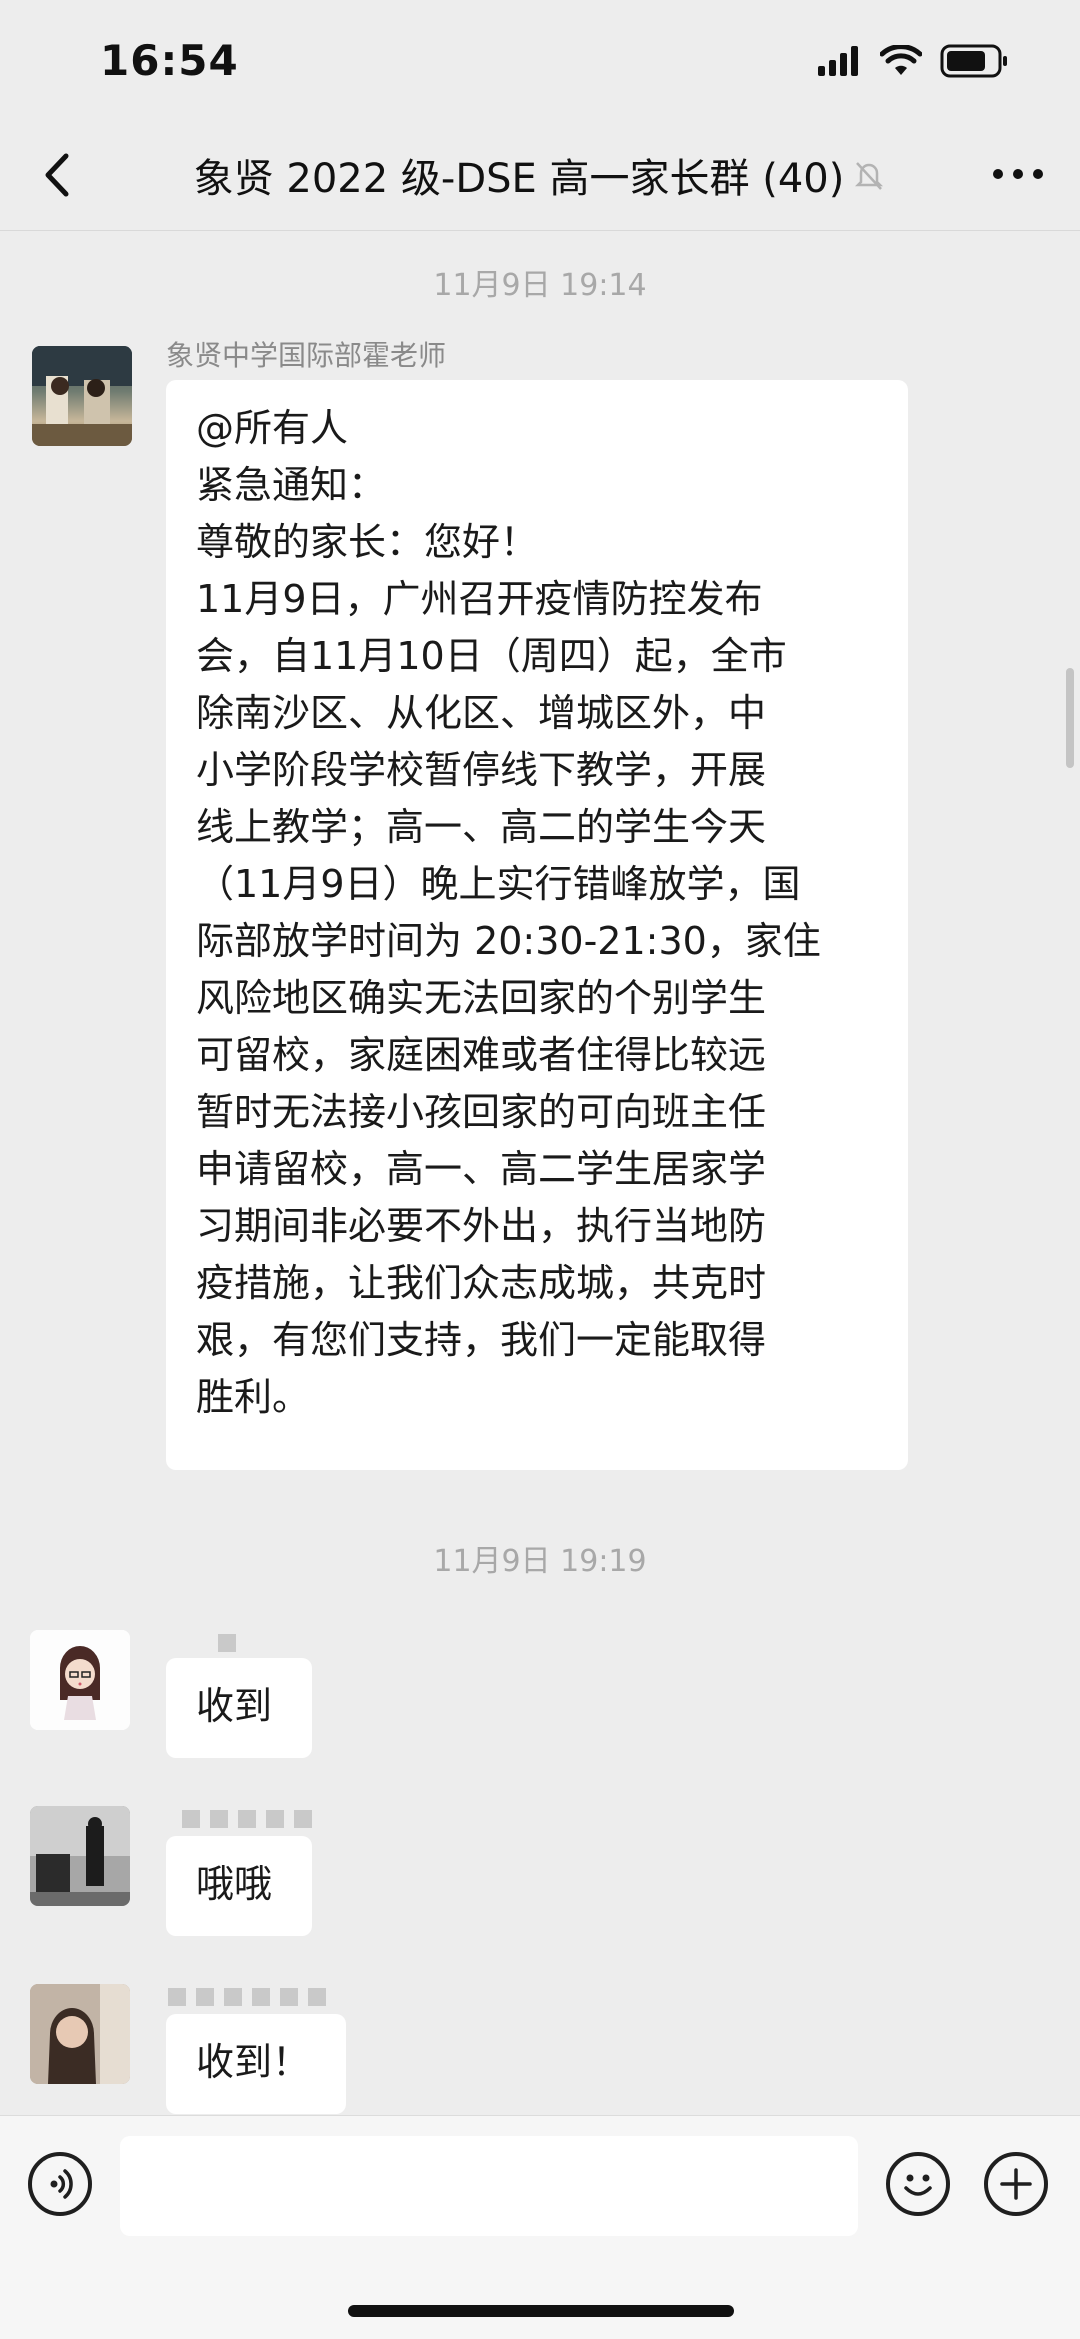 This screenshot has width=1080, height=2339. I want to click on signal-icon, so click(838, 61).